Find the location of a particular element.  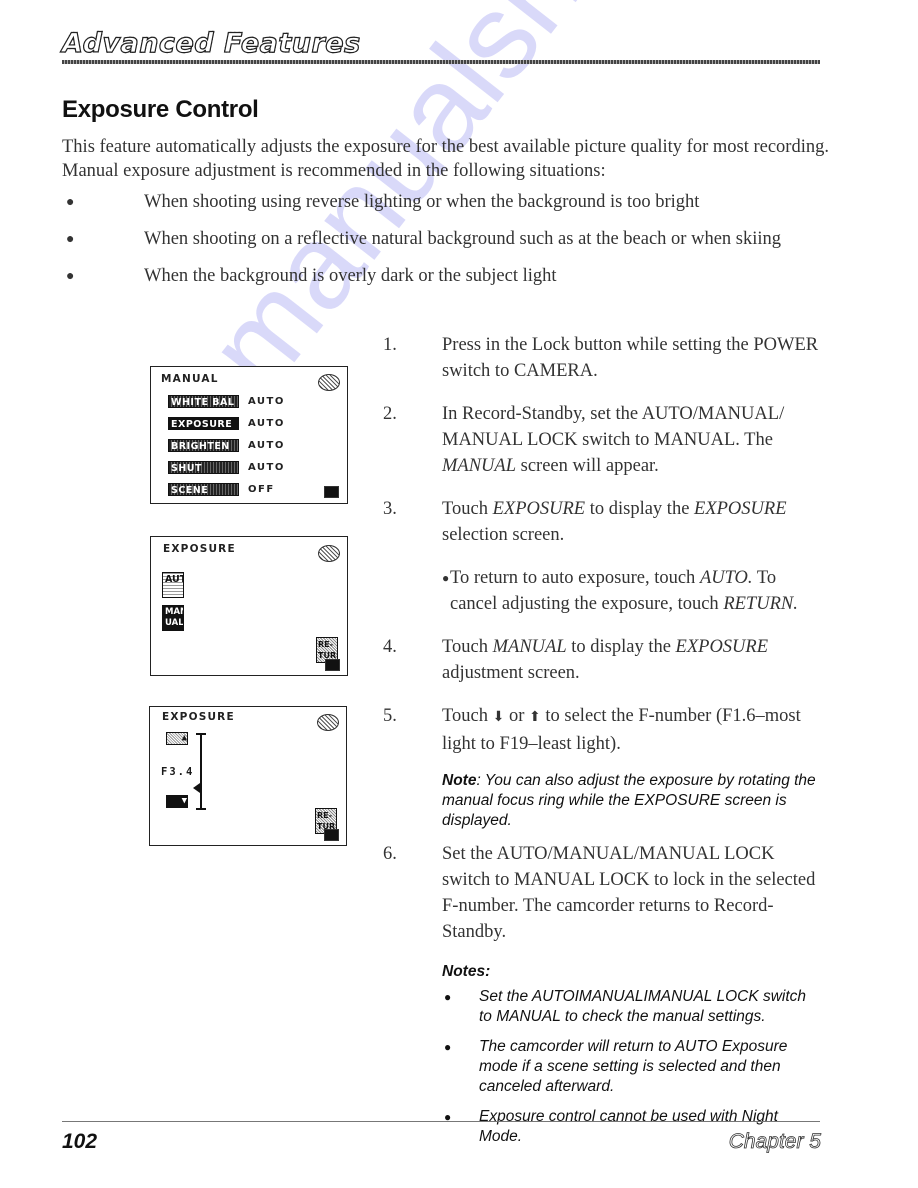

white-bal-value: AUTO is located at coordinates (266, 401).